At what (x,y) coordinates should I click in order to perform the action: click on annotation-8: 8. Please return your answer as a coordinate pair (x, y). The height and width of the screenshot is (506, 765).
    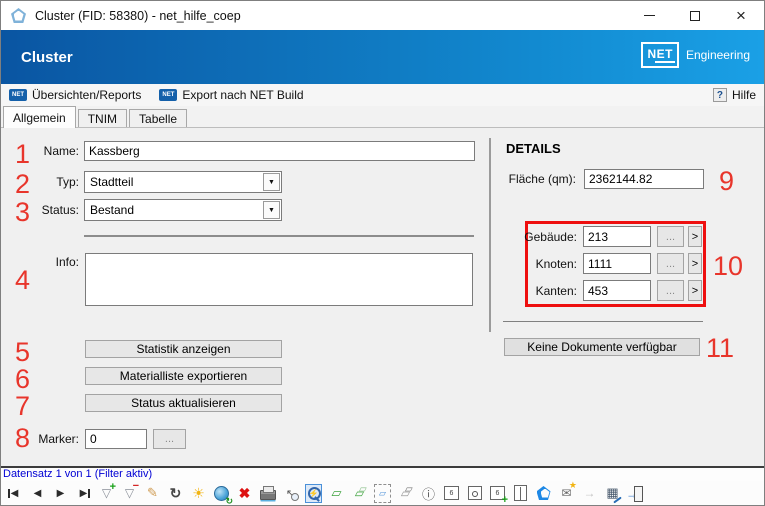
    Looking at the image, I should click on (23, 438).